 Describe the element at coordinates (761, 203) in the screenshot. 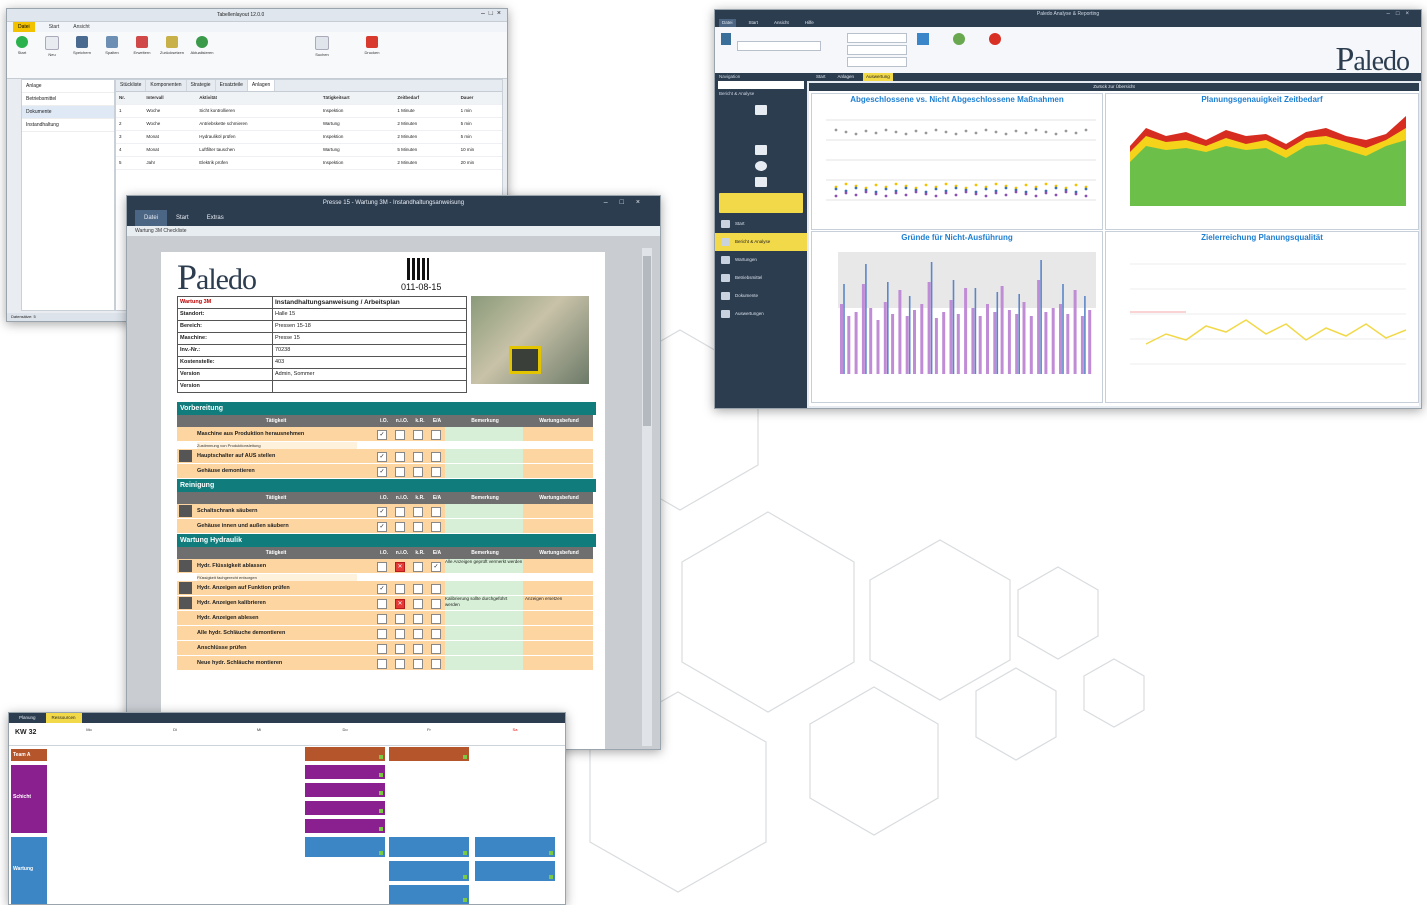

I see `dashboard-icon` at that location.